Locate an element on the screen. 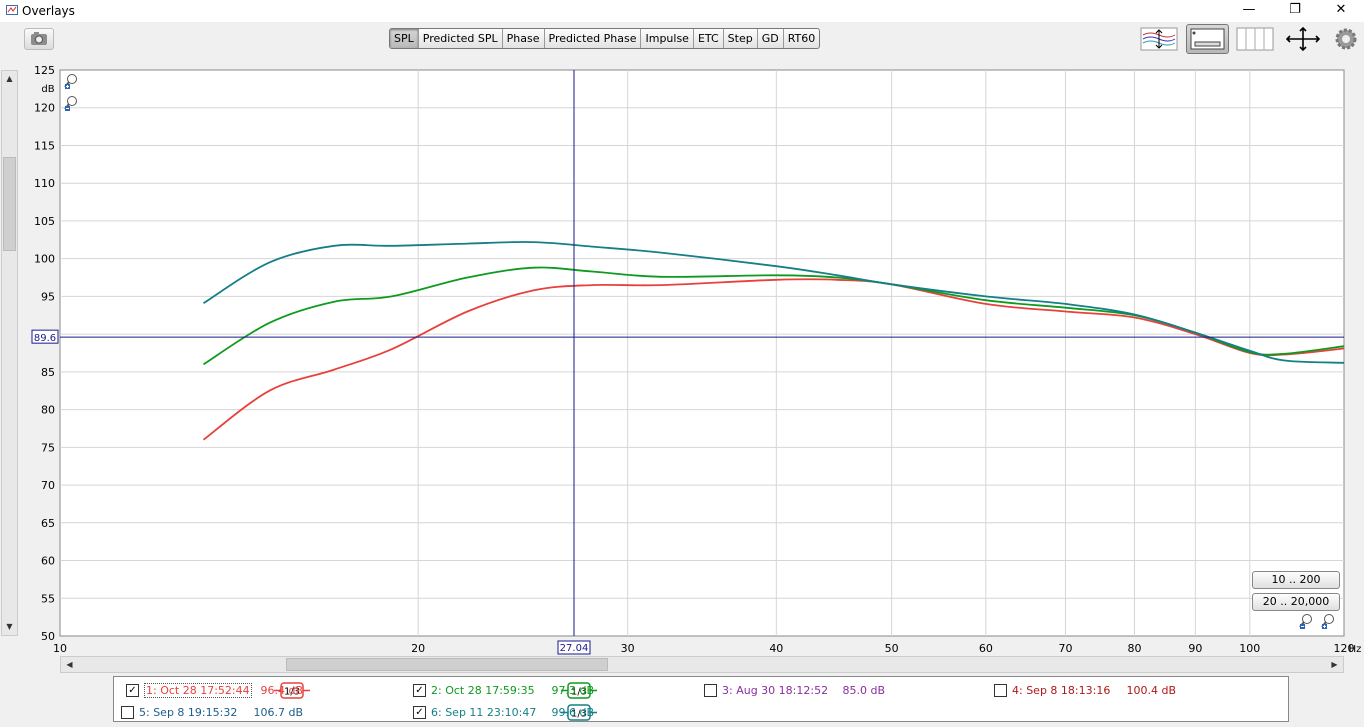 This screenshot has width=1364, height=727. y-tick-label: 125 is located at coordinates (44, 70).